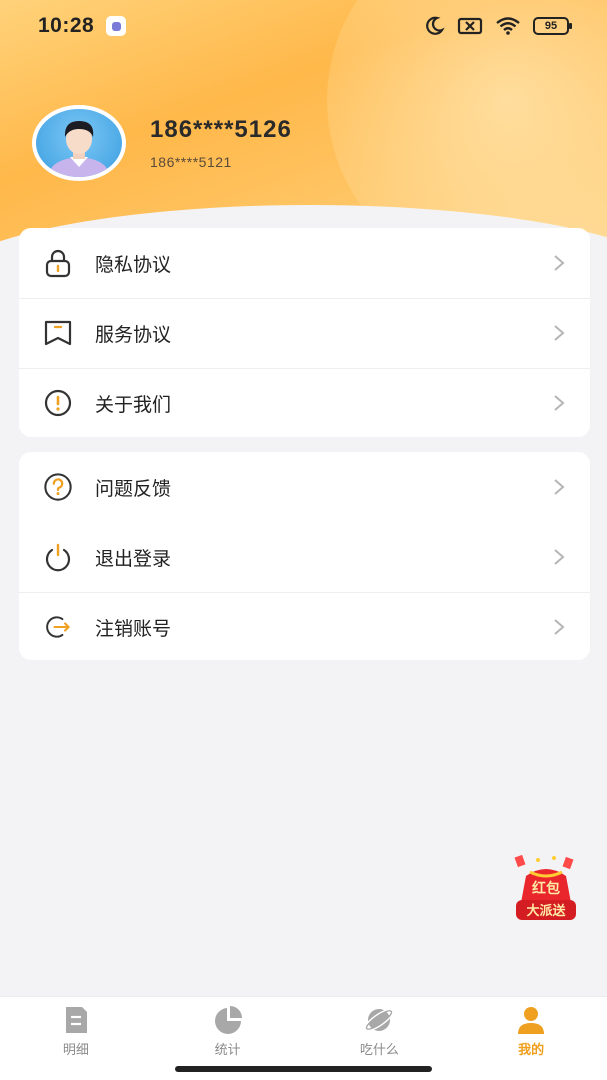  I want to click on profile-section: 186****5126 186****5121, so click(162, 143).